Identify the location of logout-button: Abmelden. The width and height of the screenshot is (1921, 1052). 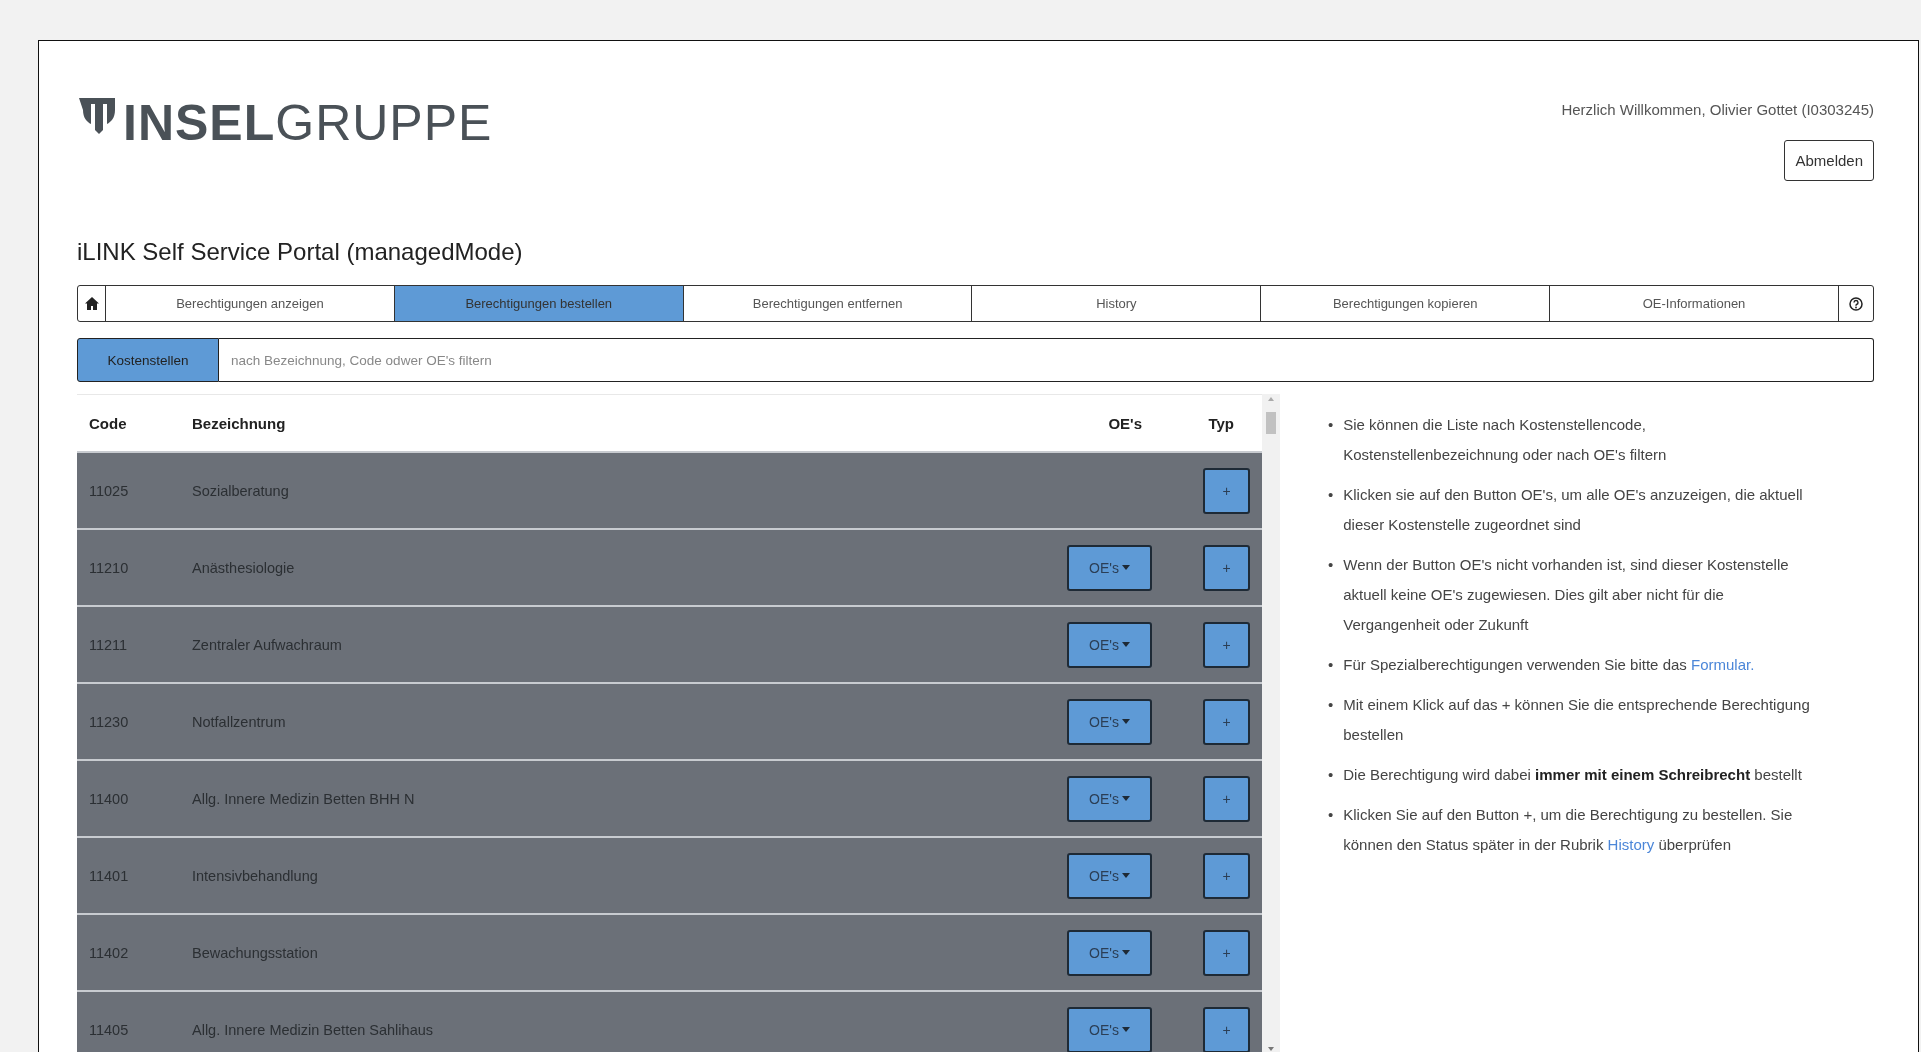
(1829, 160).